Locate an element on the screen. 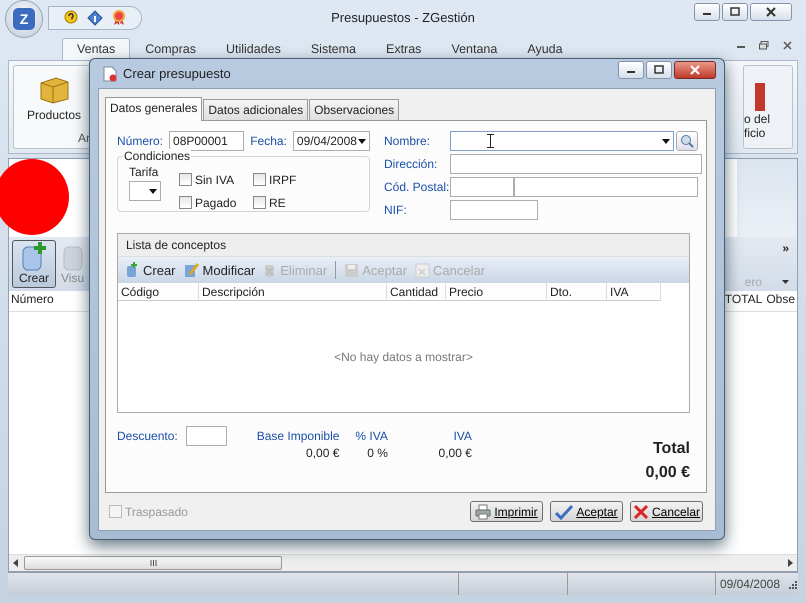 The height and width of the screenshot is (603, 806). column-header: Cantidad is located at coordinates (416, 292).